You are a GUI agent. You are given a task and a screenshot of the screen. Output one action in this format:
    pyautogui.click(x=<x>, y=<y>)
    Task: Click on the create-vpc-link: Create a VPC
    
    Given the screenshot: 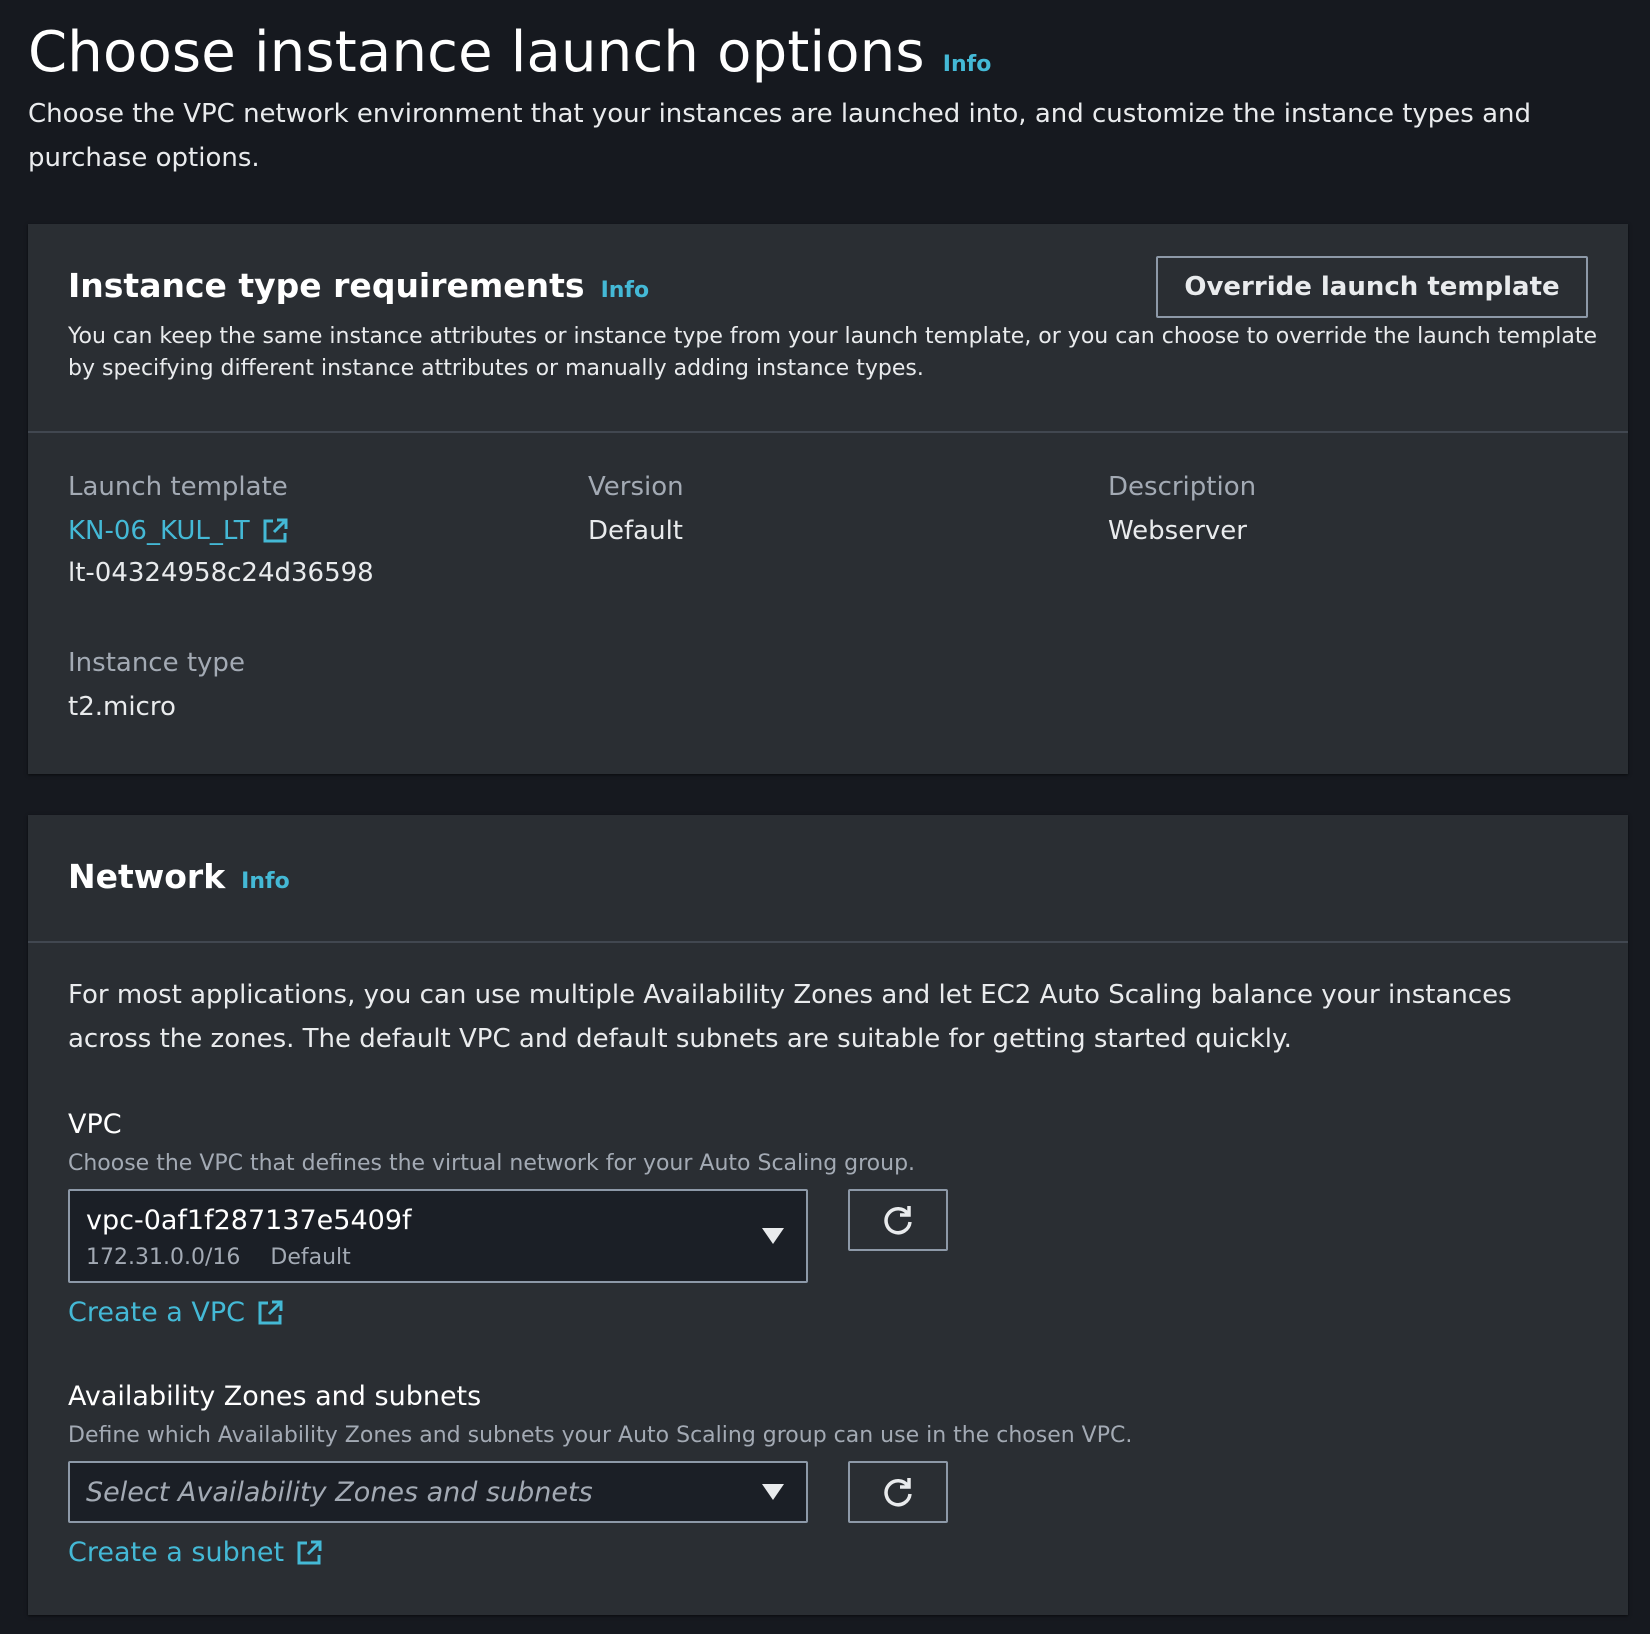 What is the action you would take?
    pyautogui.click(x=176, y=1312)
    